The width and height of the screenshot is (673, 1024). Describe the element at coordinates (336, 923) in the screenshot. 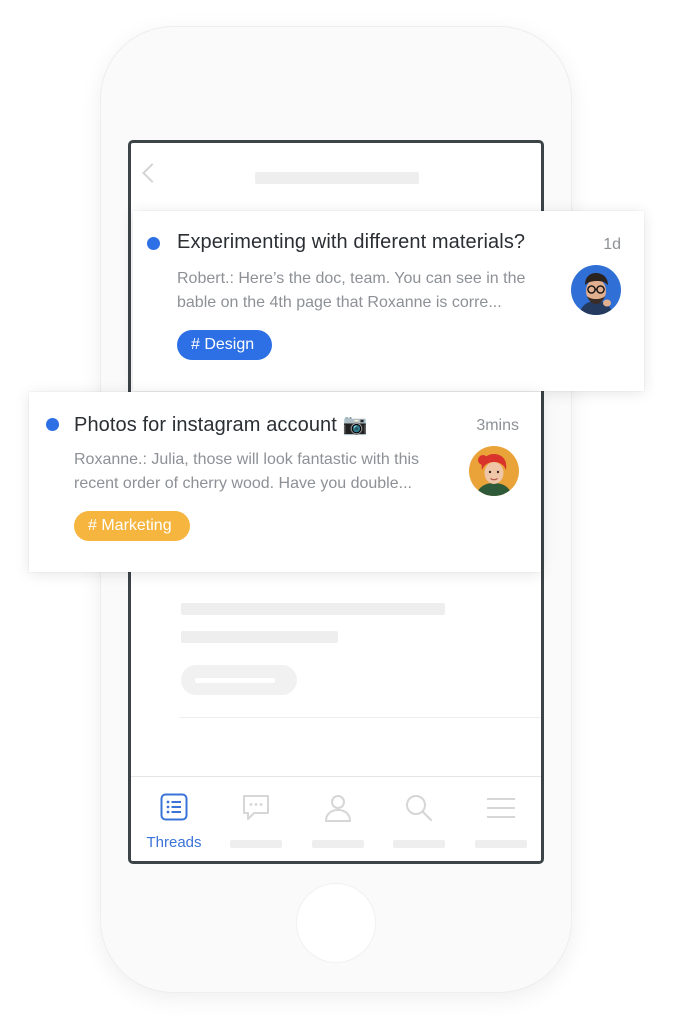

I see `home-button` at that location.